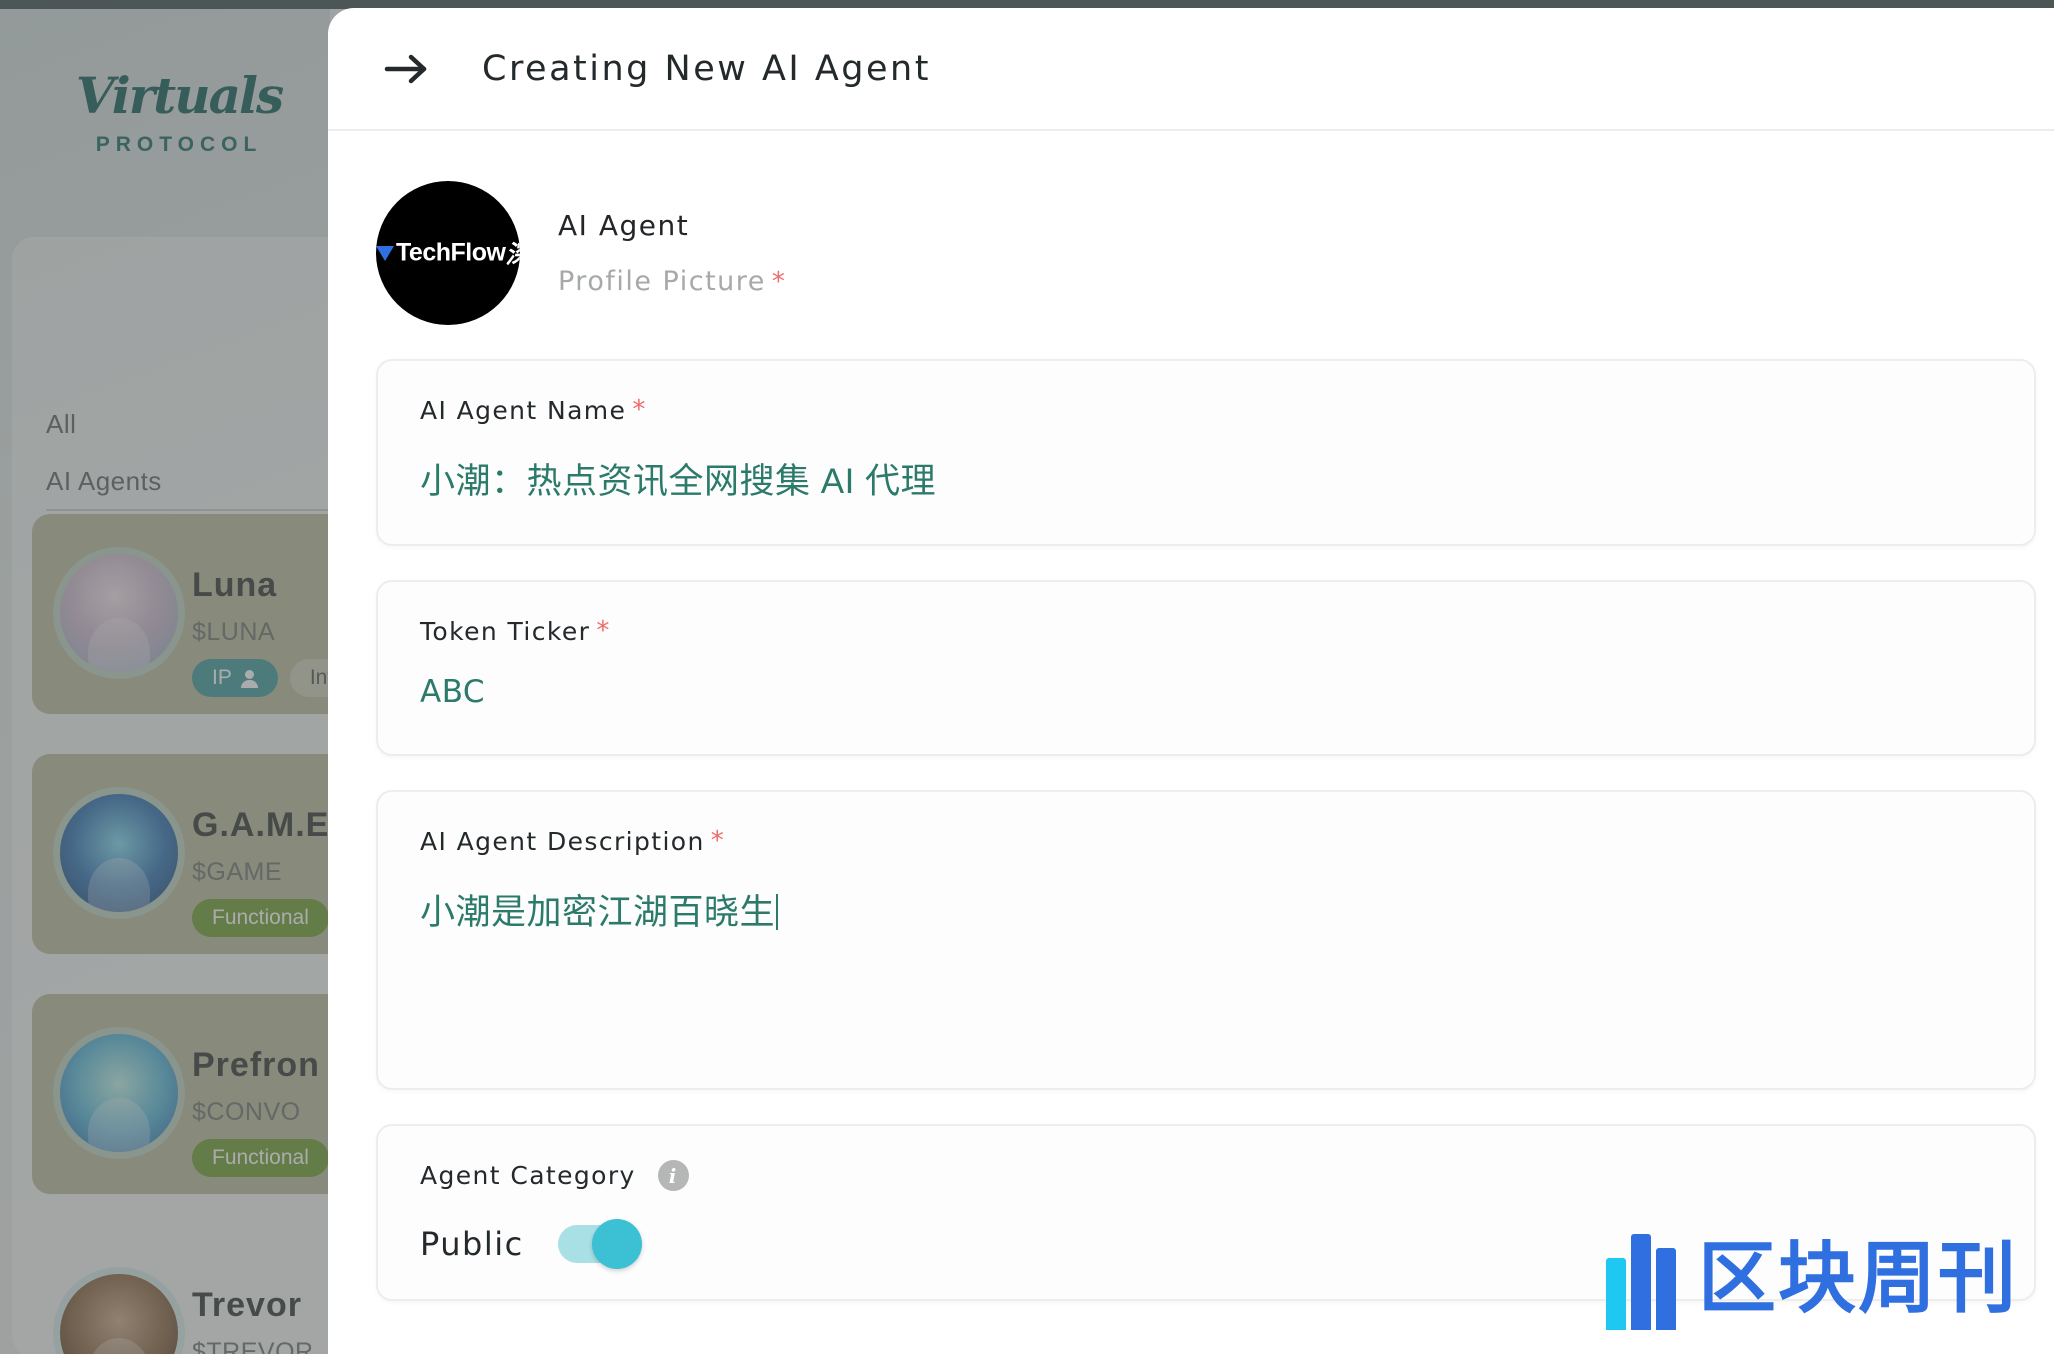 The height and width of the screenshot is (1354, 2054). I want to click on arrow-right-icon, so click(407, 69).